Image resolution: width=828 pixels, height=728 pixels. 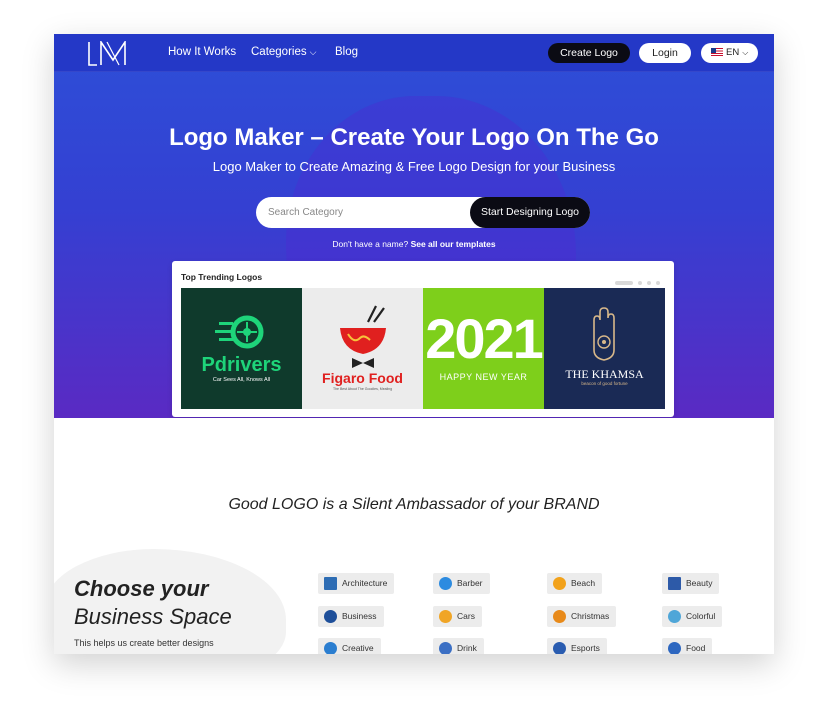 I want to click on category-label: Architecture, so click(x=365, y=583).